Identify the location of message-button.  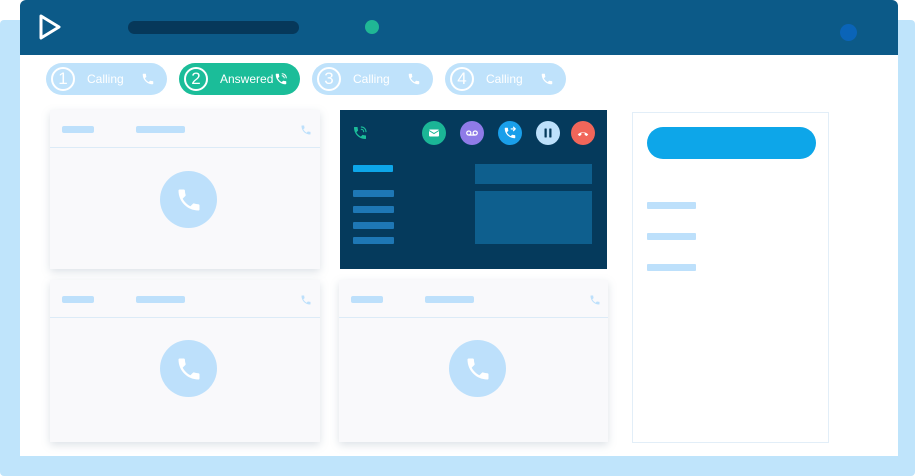
(434, 133).